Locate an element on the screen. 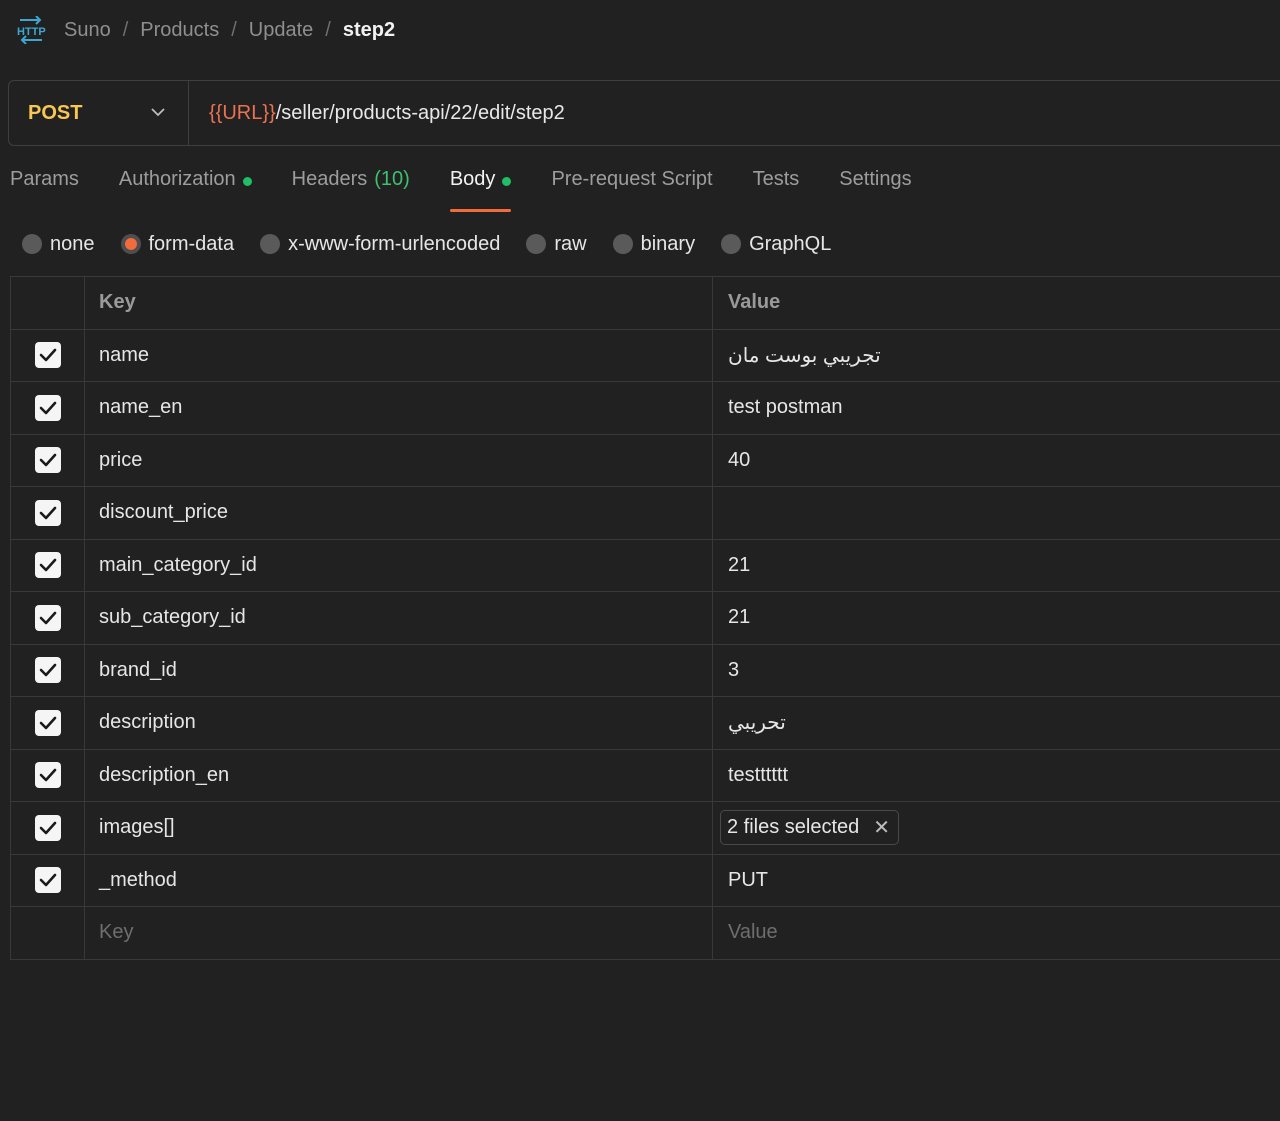 The width and height of the screenshot is (1280, 1121). radio-form-data: form-data is located at coordinates (177, 244).